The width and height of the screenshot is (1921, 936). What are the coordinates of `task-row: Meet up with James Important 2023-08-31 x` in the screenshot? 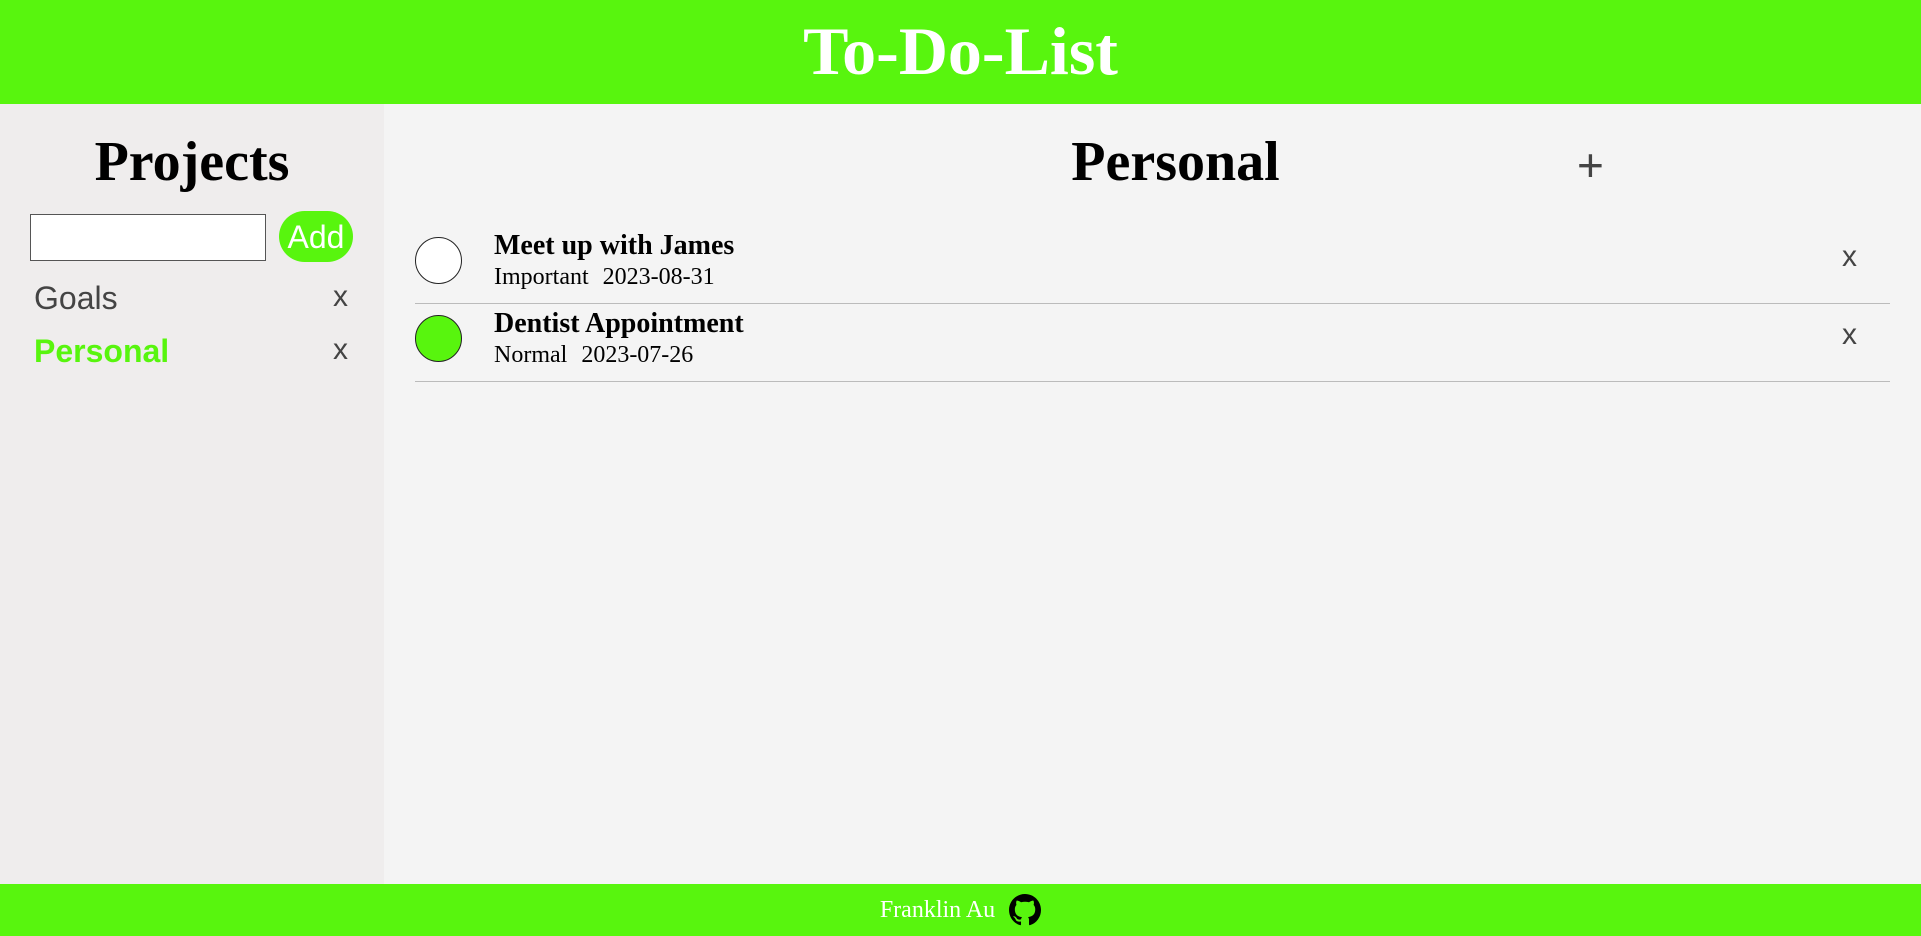 It's located at (1152, 265).